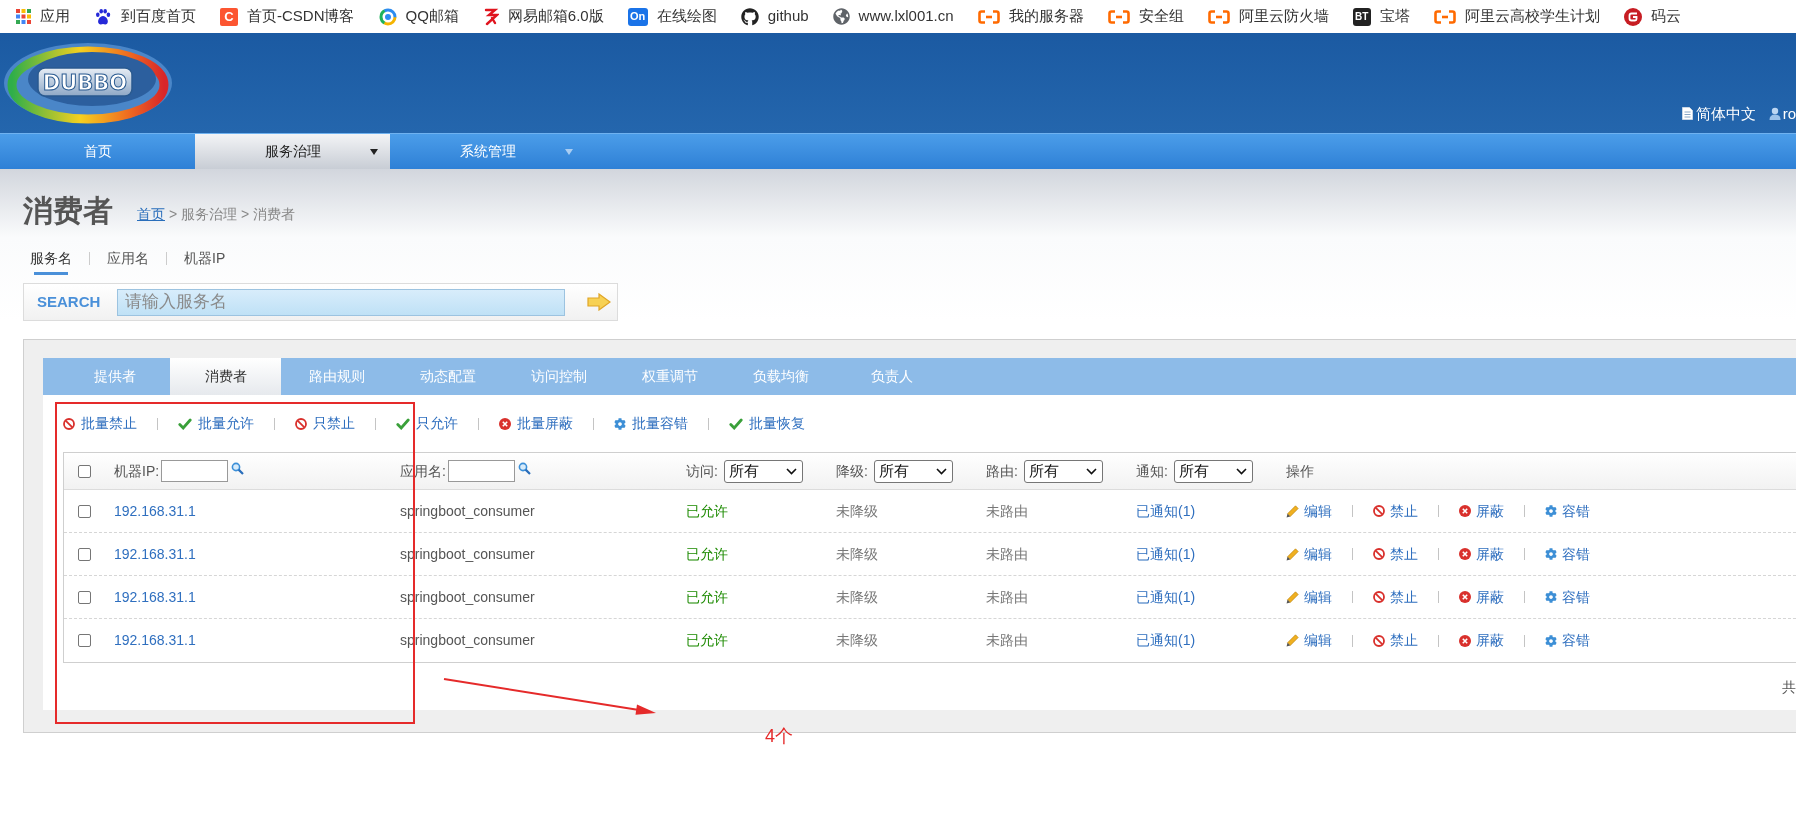 The height and width of the screenshot is (817, 1796). Describe the element at coordinates (767, 423) in the screenshot. I see `toolbar-action: 批量恢复` at that location.